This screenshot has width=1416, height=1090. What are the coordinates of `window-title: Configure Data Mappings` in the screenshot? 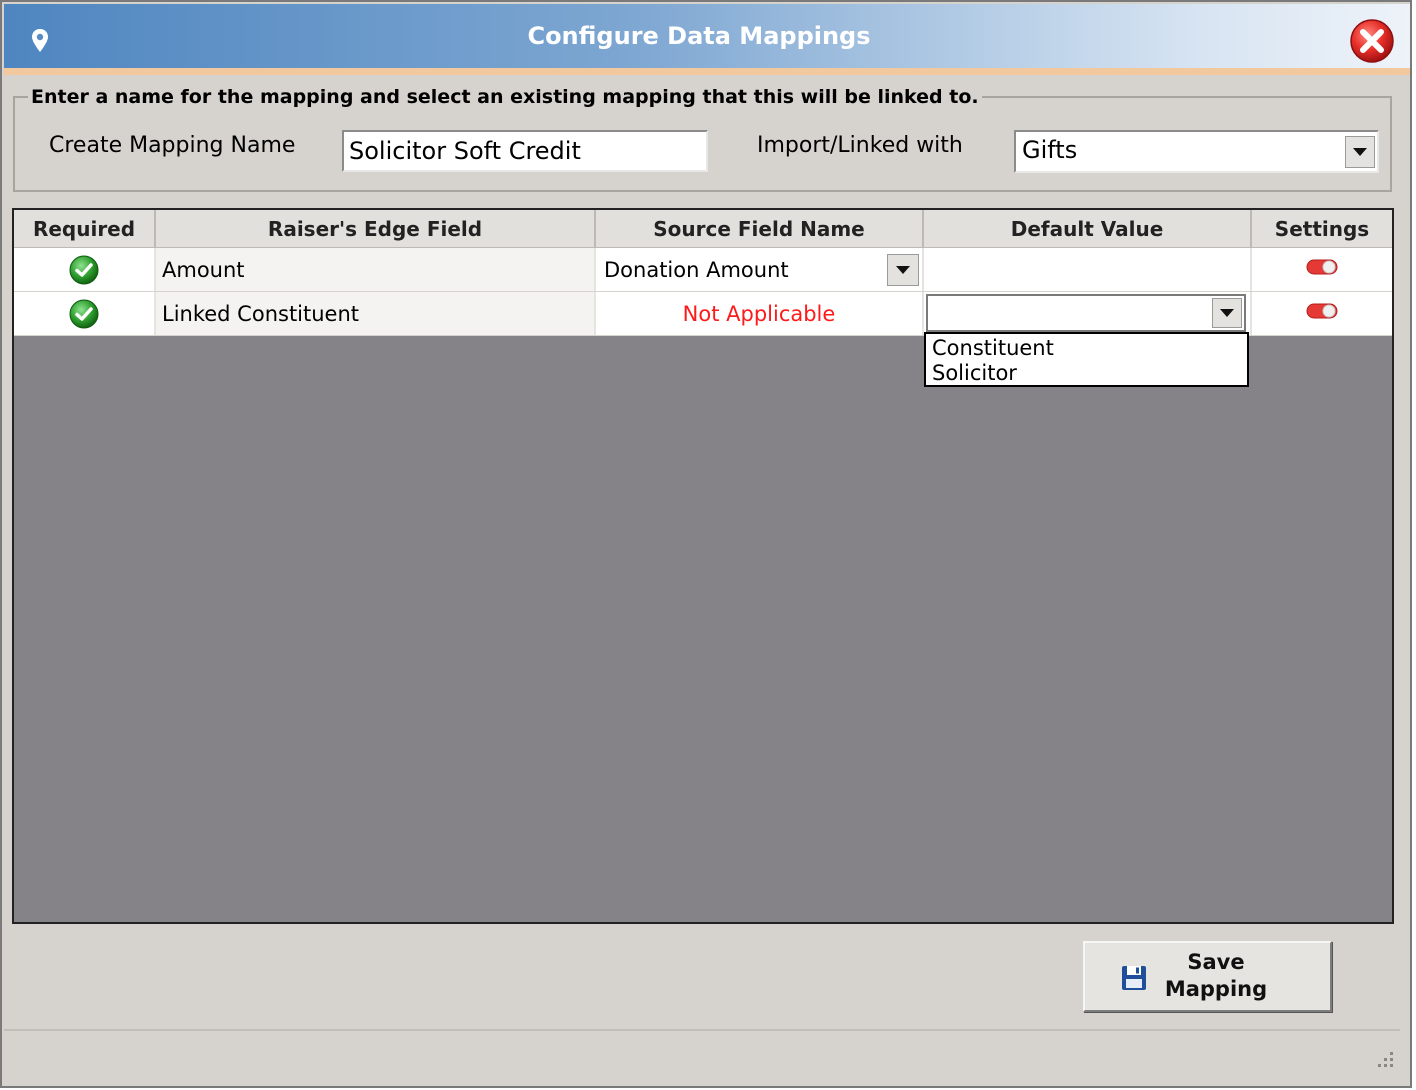 It's located at (699, 36).